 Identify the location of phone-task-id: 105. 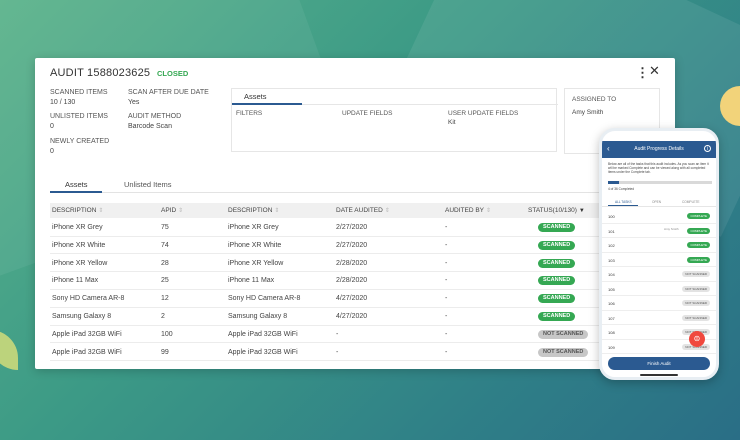
(611, 289).